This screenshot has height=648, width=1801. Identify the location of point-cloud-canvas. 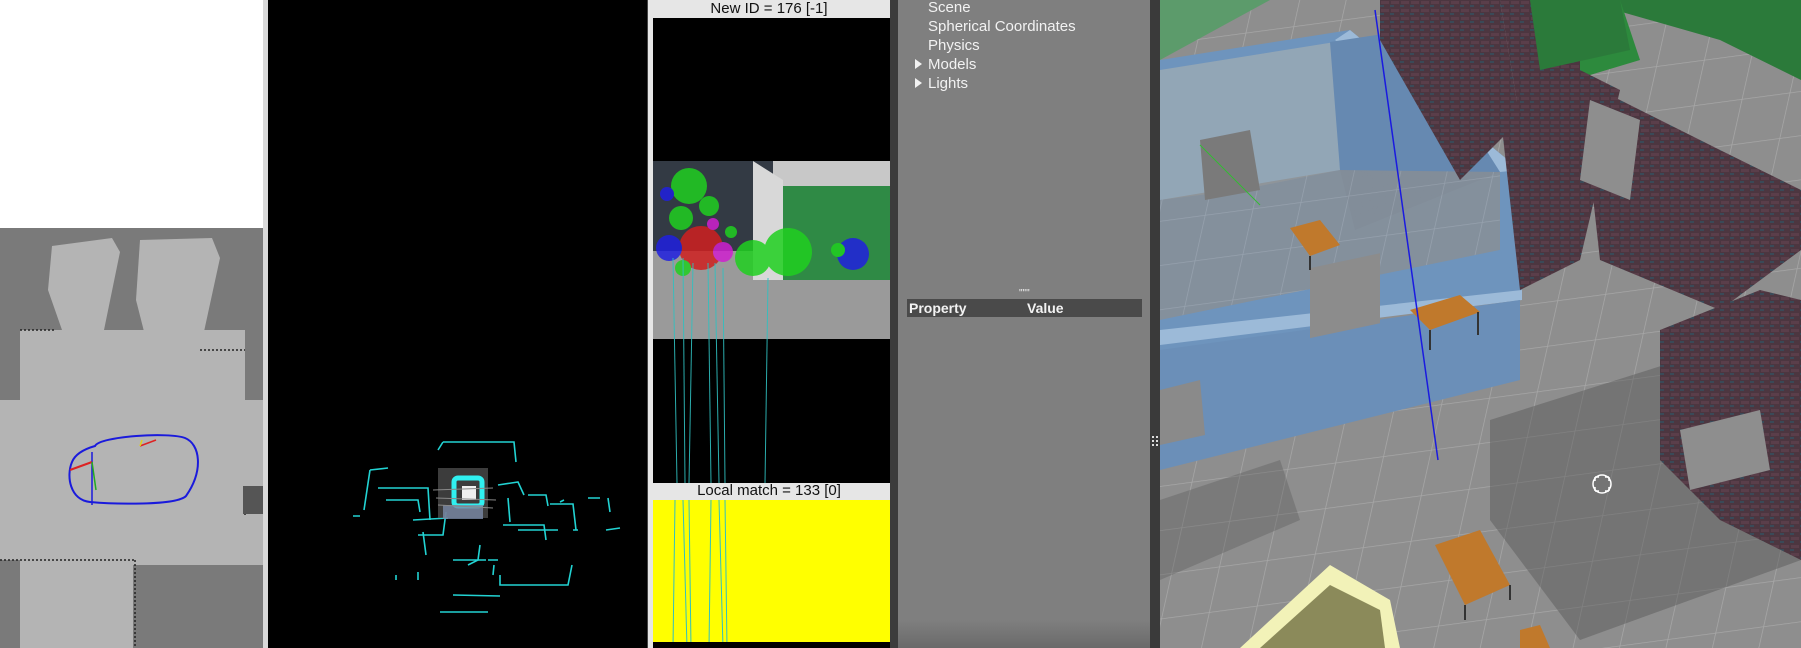
(487, 527).